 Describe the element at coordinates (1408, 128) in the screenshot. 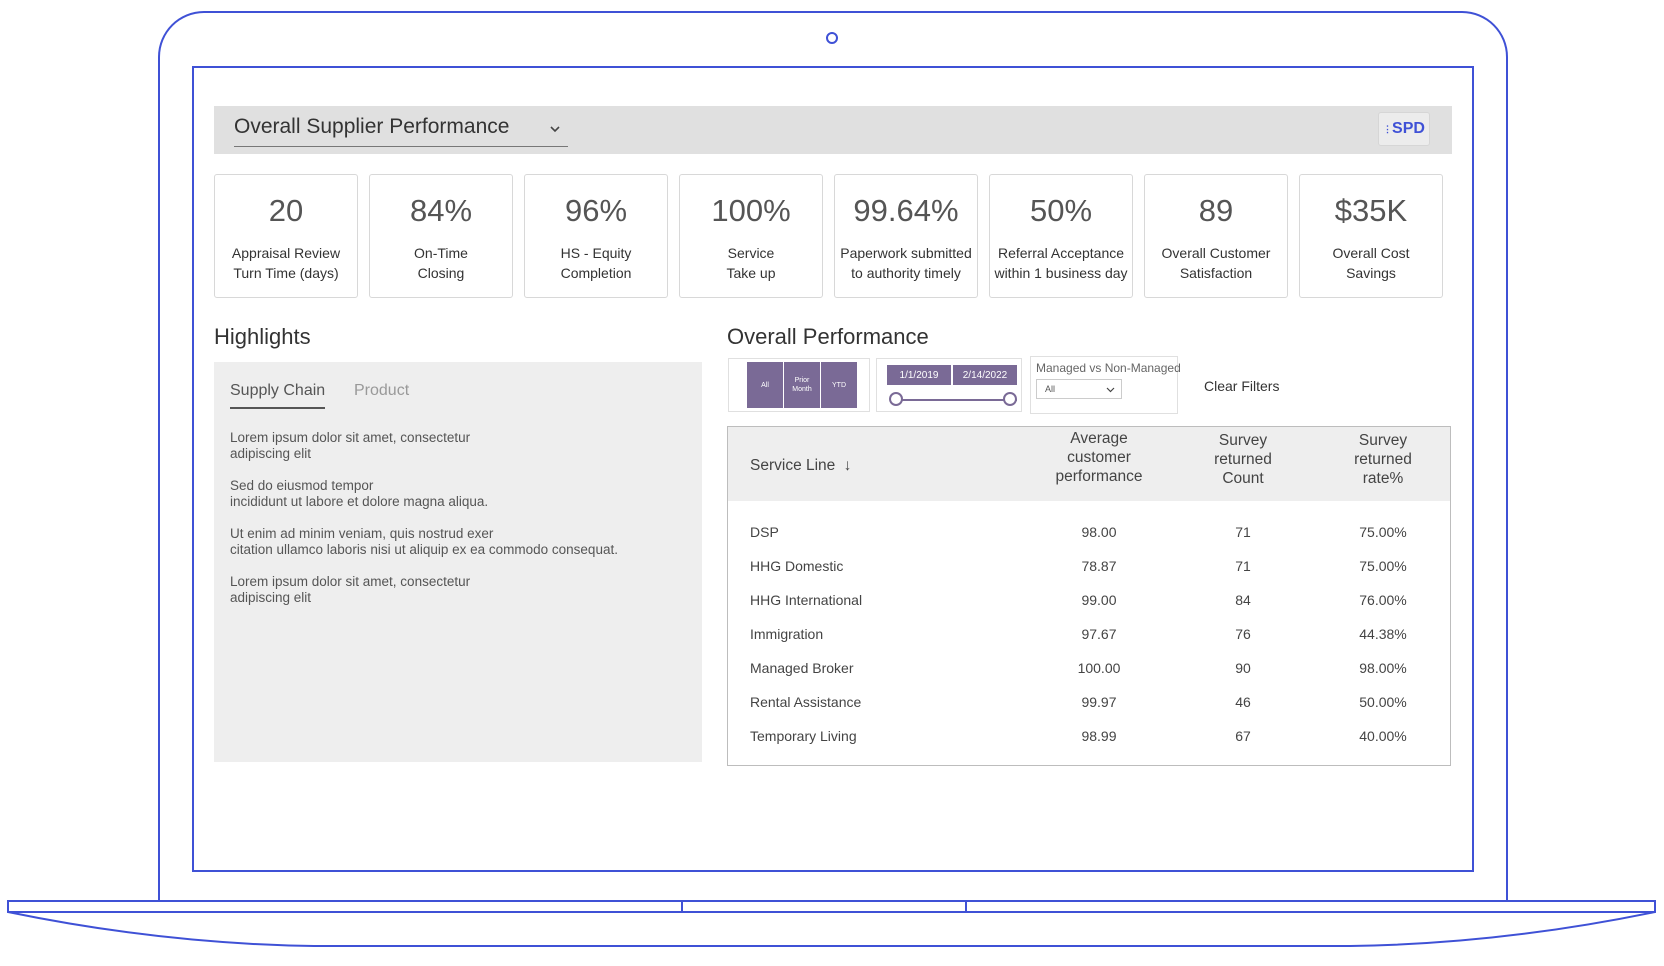

I see `logo-text: SPD` at that location.